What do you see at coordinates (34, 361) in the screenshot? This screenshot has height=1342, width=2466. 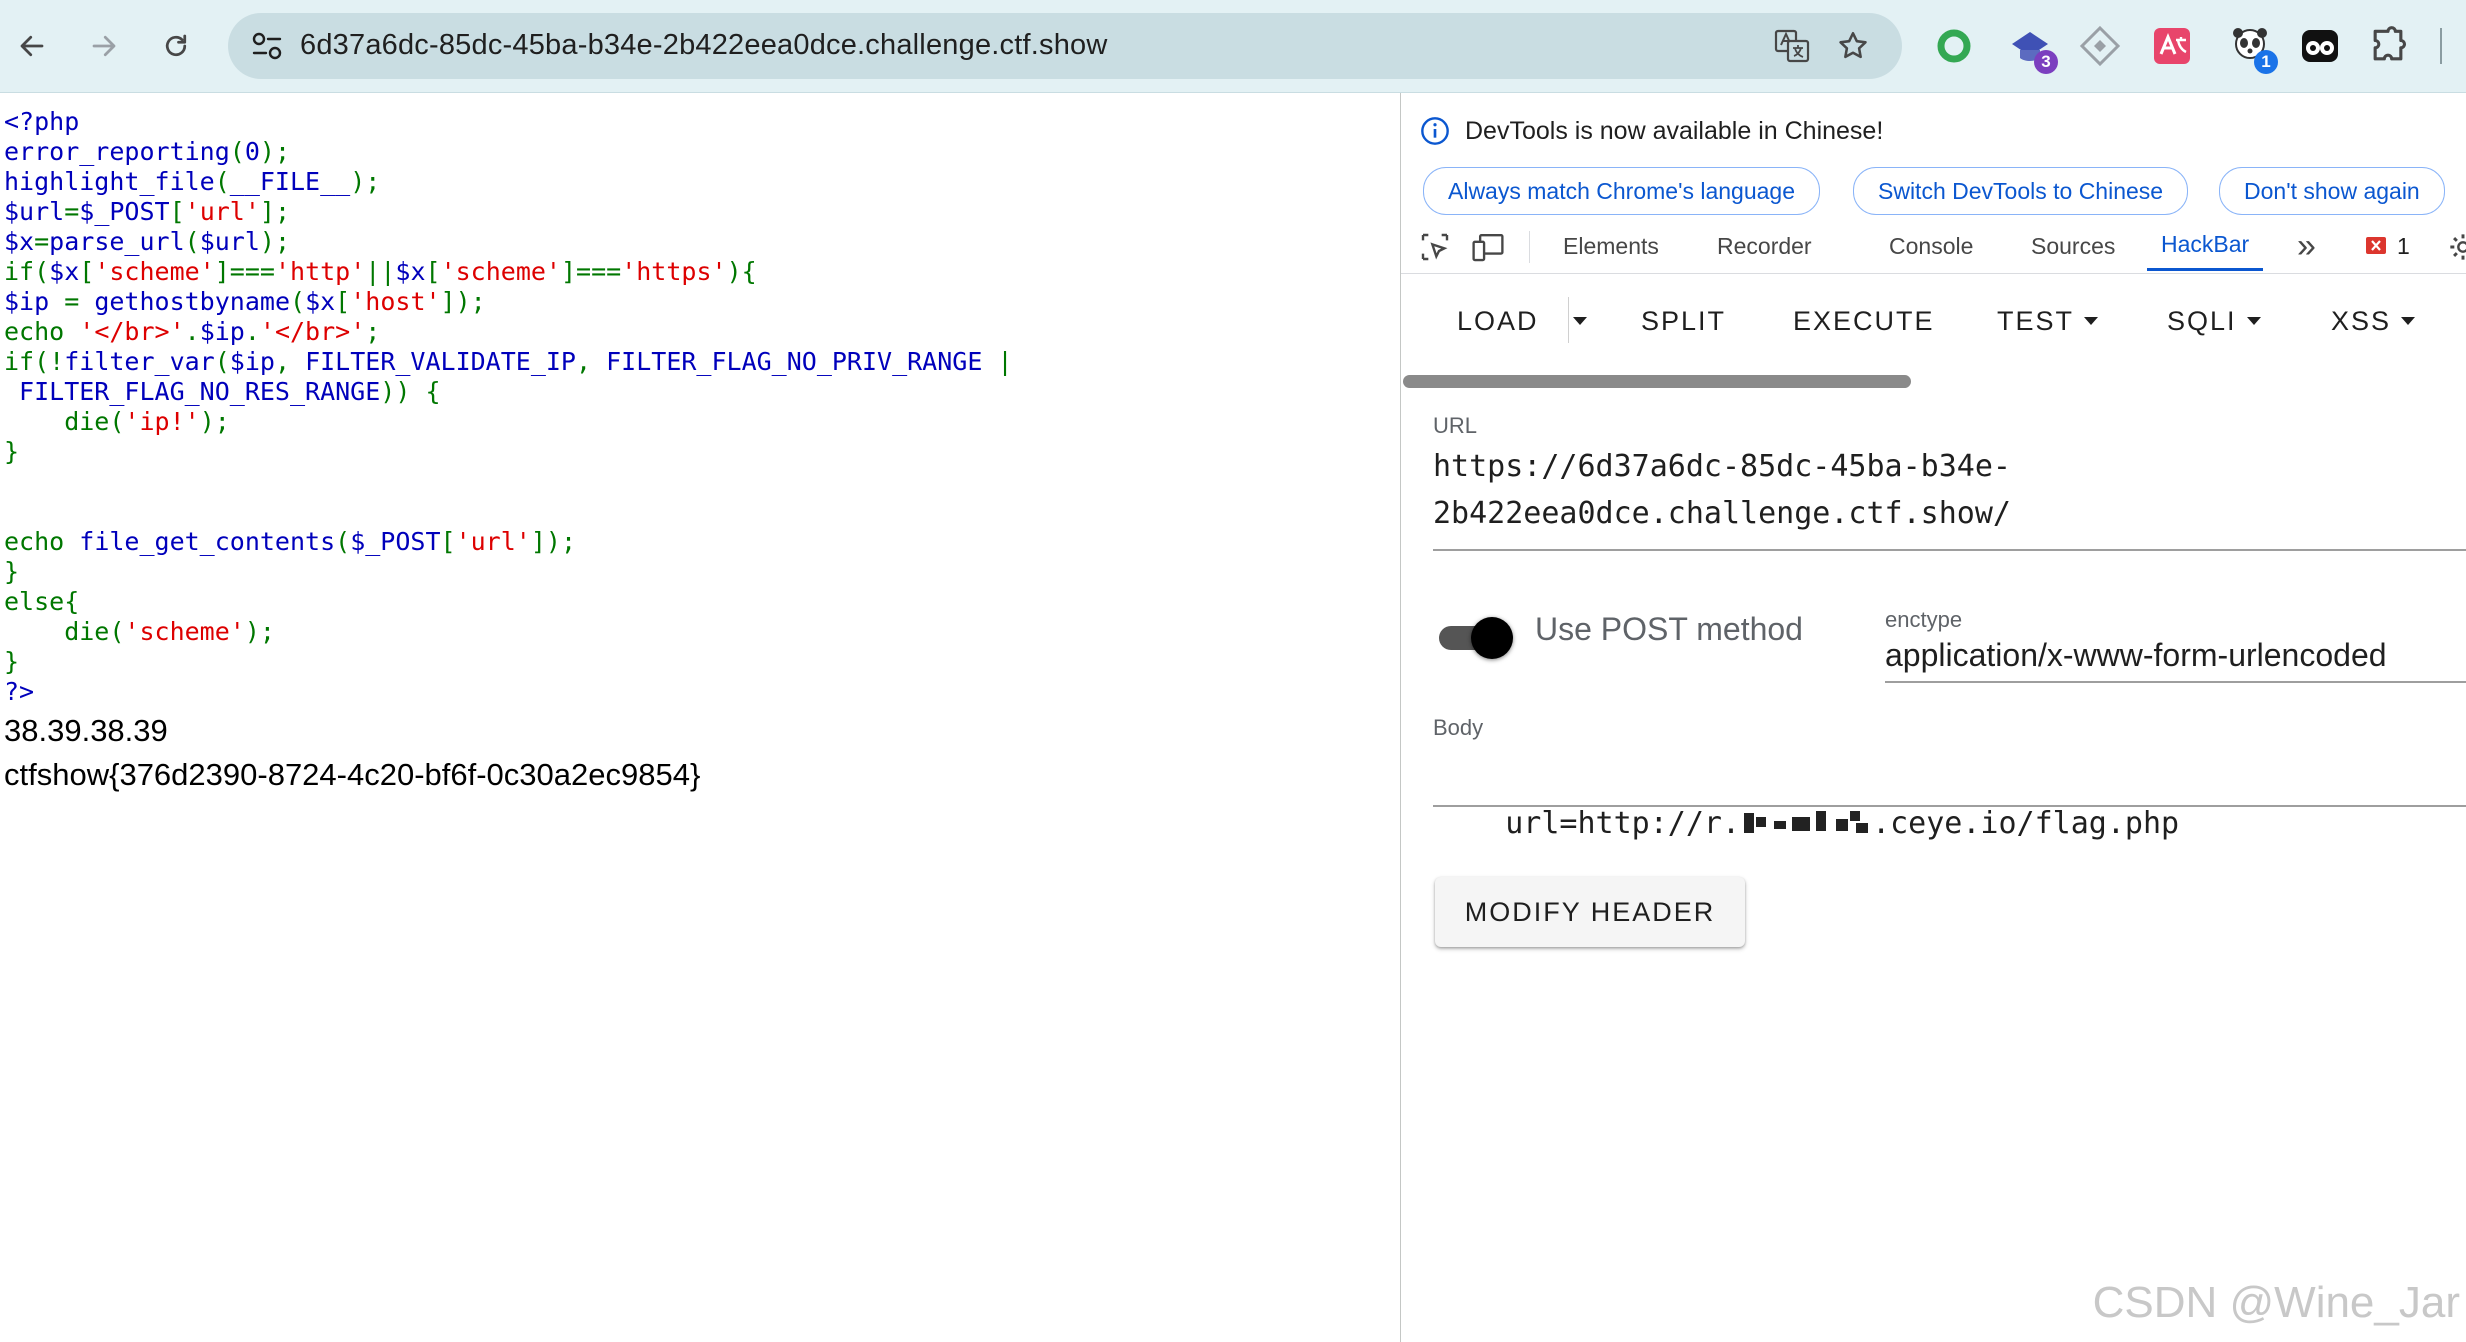 I see `source-token: if(!` at bounding box center [34, 361].